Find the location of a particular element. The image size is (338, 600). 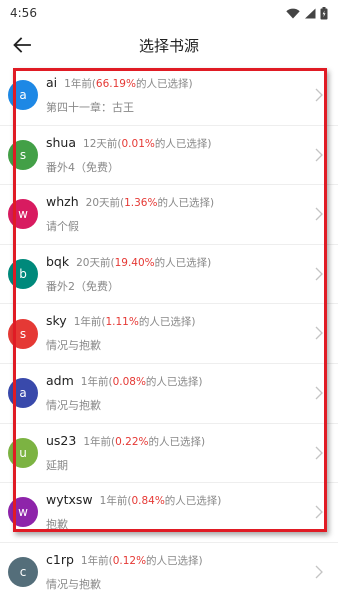

source-row: c c1rp 1年前(0.12%的人已选择) 情况与抱歉 is located at coordinates (169, 571).